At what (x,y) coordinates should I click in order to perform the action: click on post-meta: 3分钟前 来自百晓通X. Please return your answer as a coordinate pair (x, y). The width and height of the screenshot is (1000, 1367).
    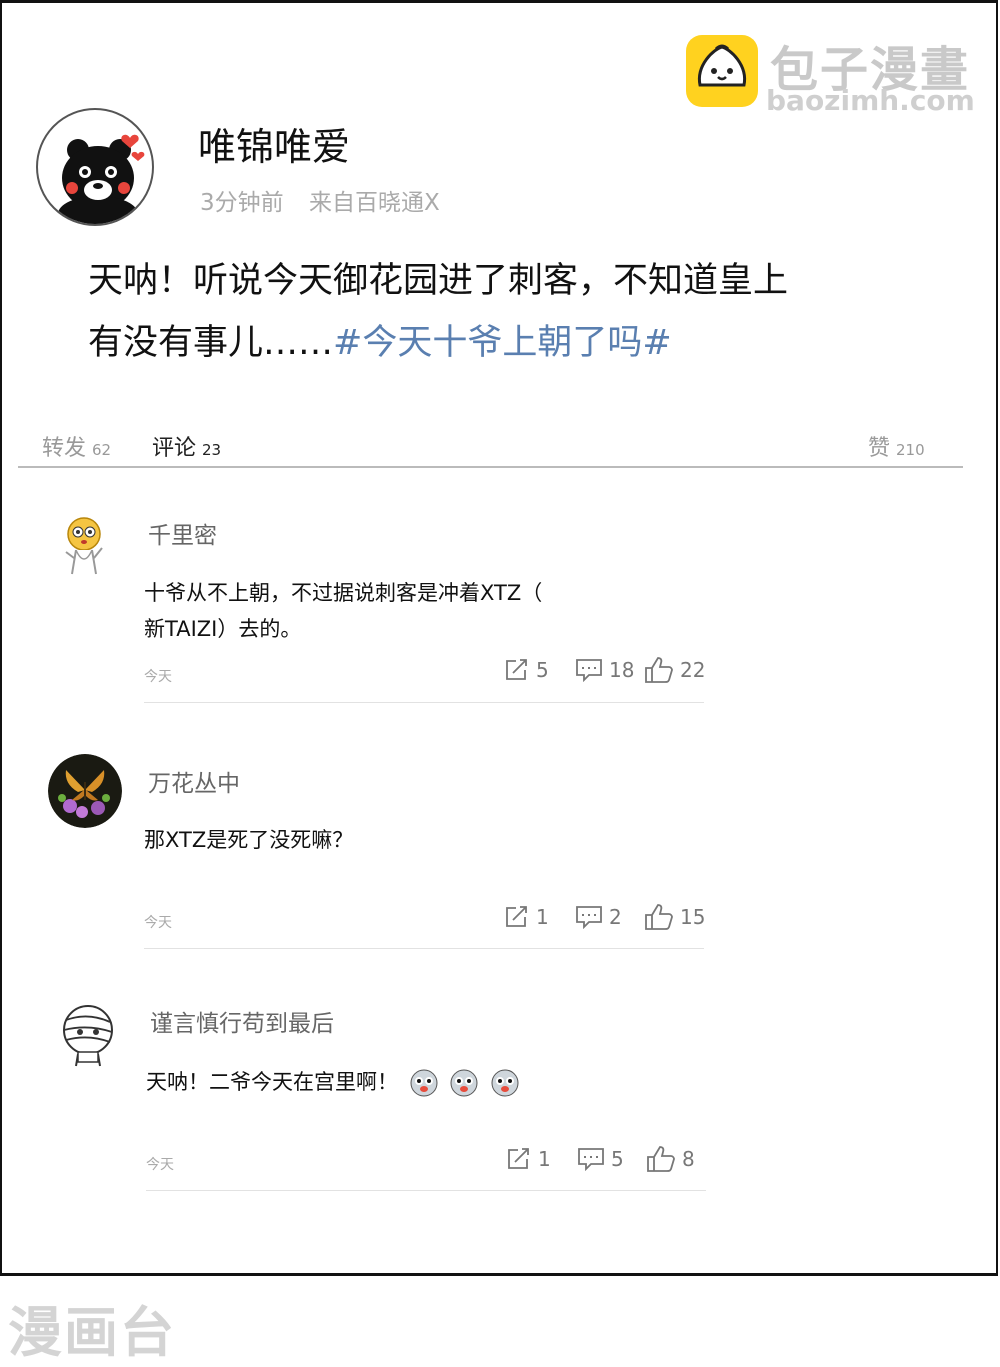
    Looking at the image, I should click on (329, 200).